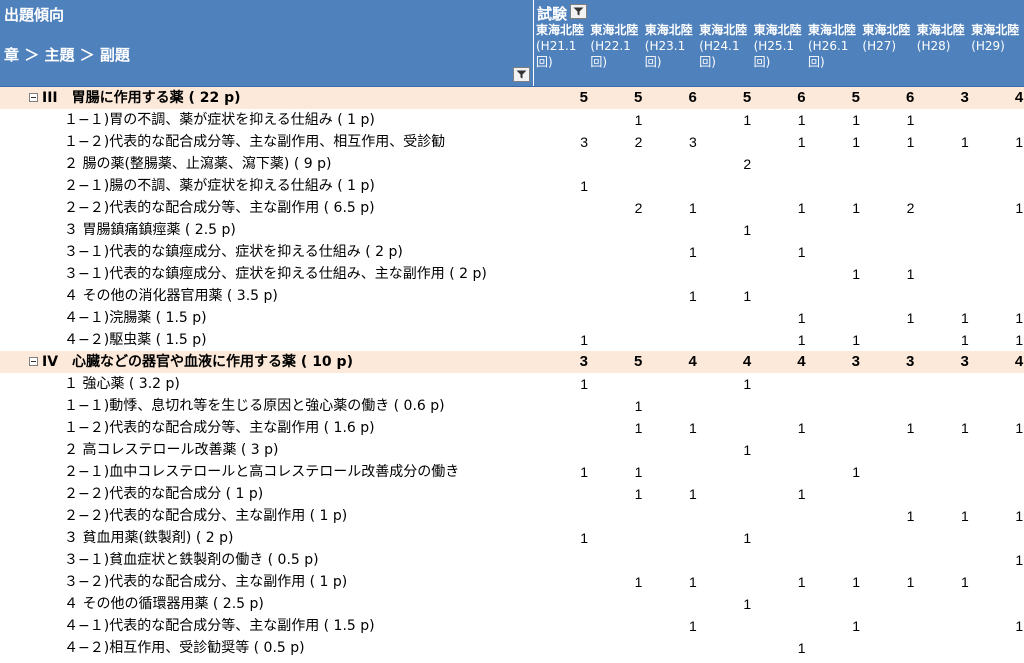  Describe the element at coordinates (889, 54) in the screenshot. I see `column-header-7: 東海北陸 (H27)` at that location.